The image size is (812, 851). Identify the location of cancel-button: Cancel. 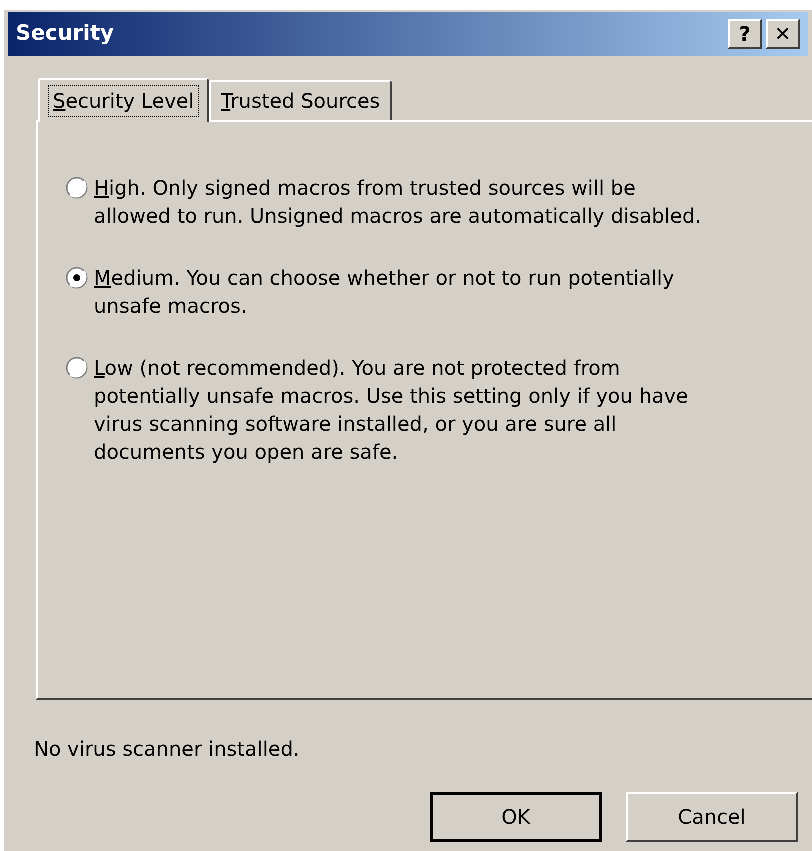
(712, 817).